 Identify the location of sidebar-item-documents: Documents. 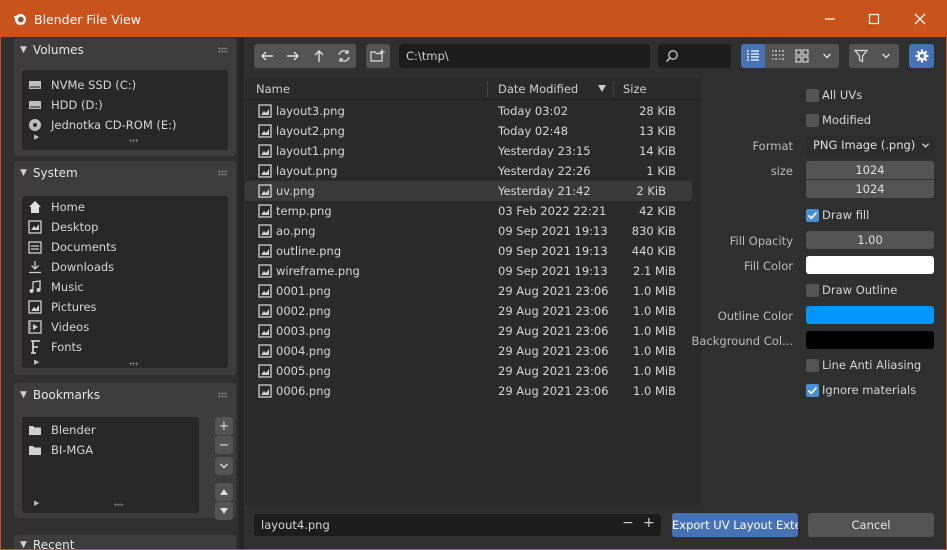
(125, 247).